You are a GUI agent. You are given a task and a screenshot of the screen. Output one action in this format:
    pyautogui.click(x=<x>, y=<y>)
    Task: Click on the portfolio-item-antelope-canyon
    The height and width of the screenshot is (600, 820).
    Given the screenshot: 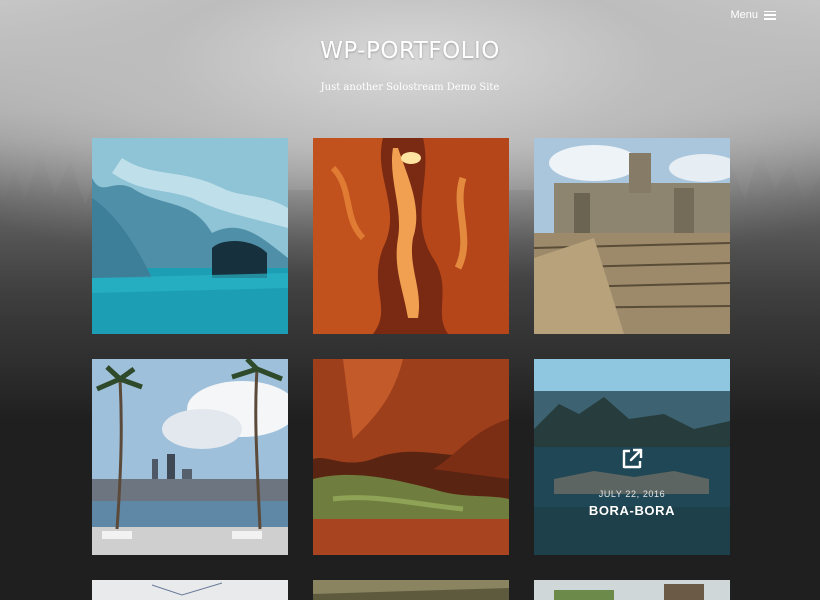 What is the action you would take?
    pyautogui.click(x=411, y=236)
    